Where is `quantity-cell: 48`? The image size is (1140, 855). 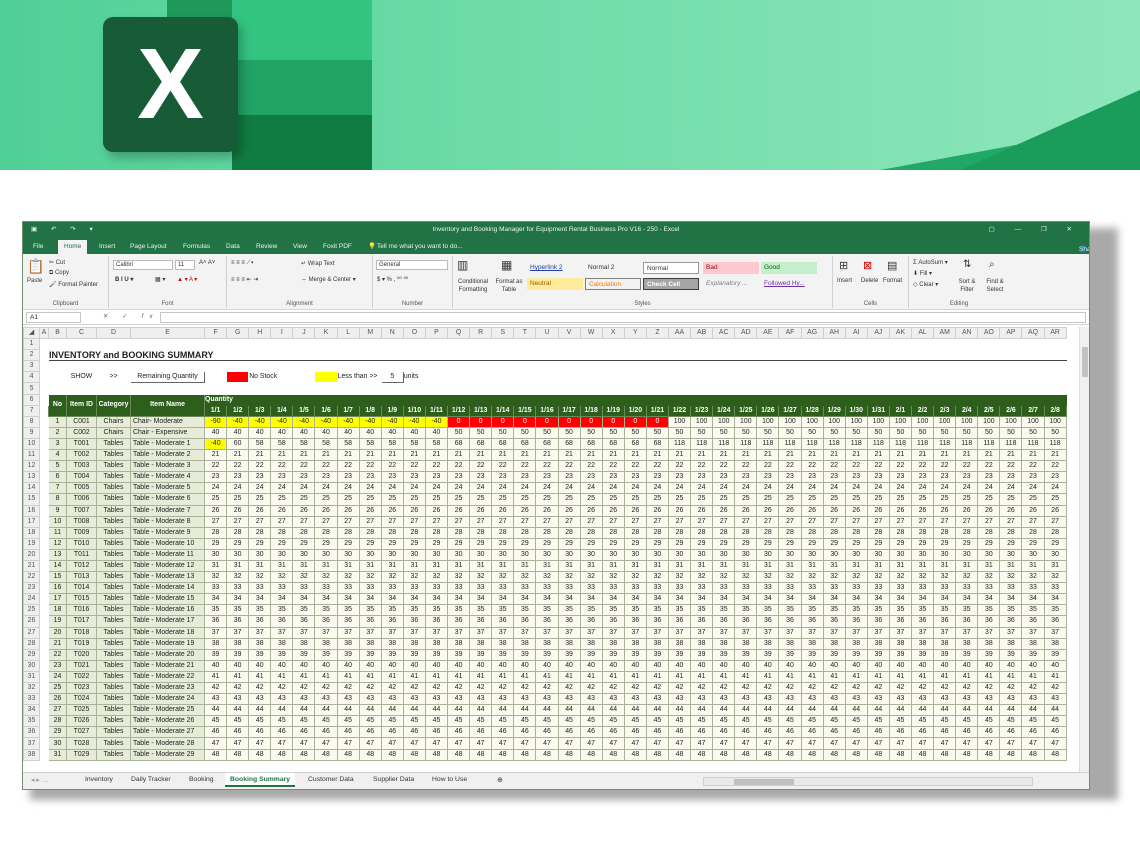
quantity-cell: 48 is located at coordinates (989, 754).